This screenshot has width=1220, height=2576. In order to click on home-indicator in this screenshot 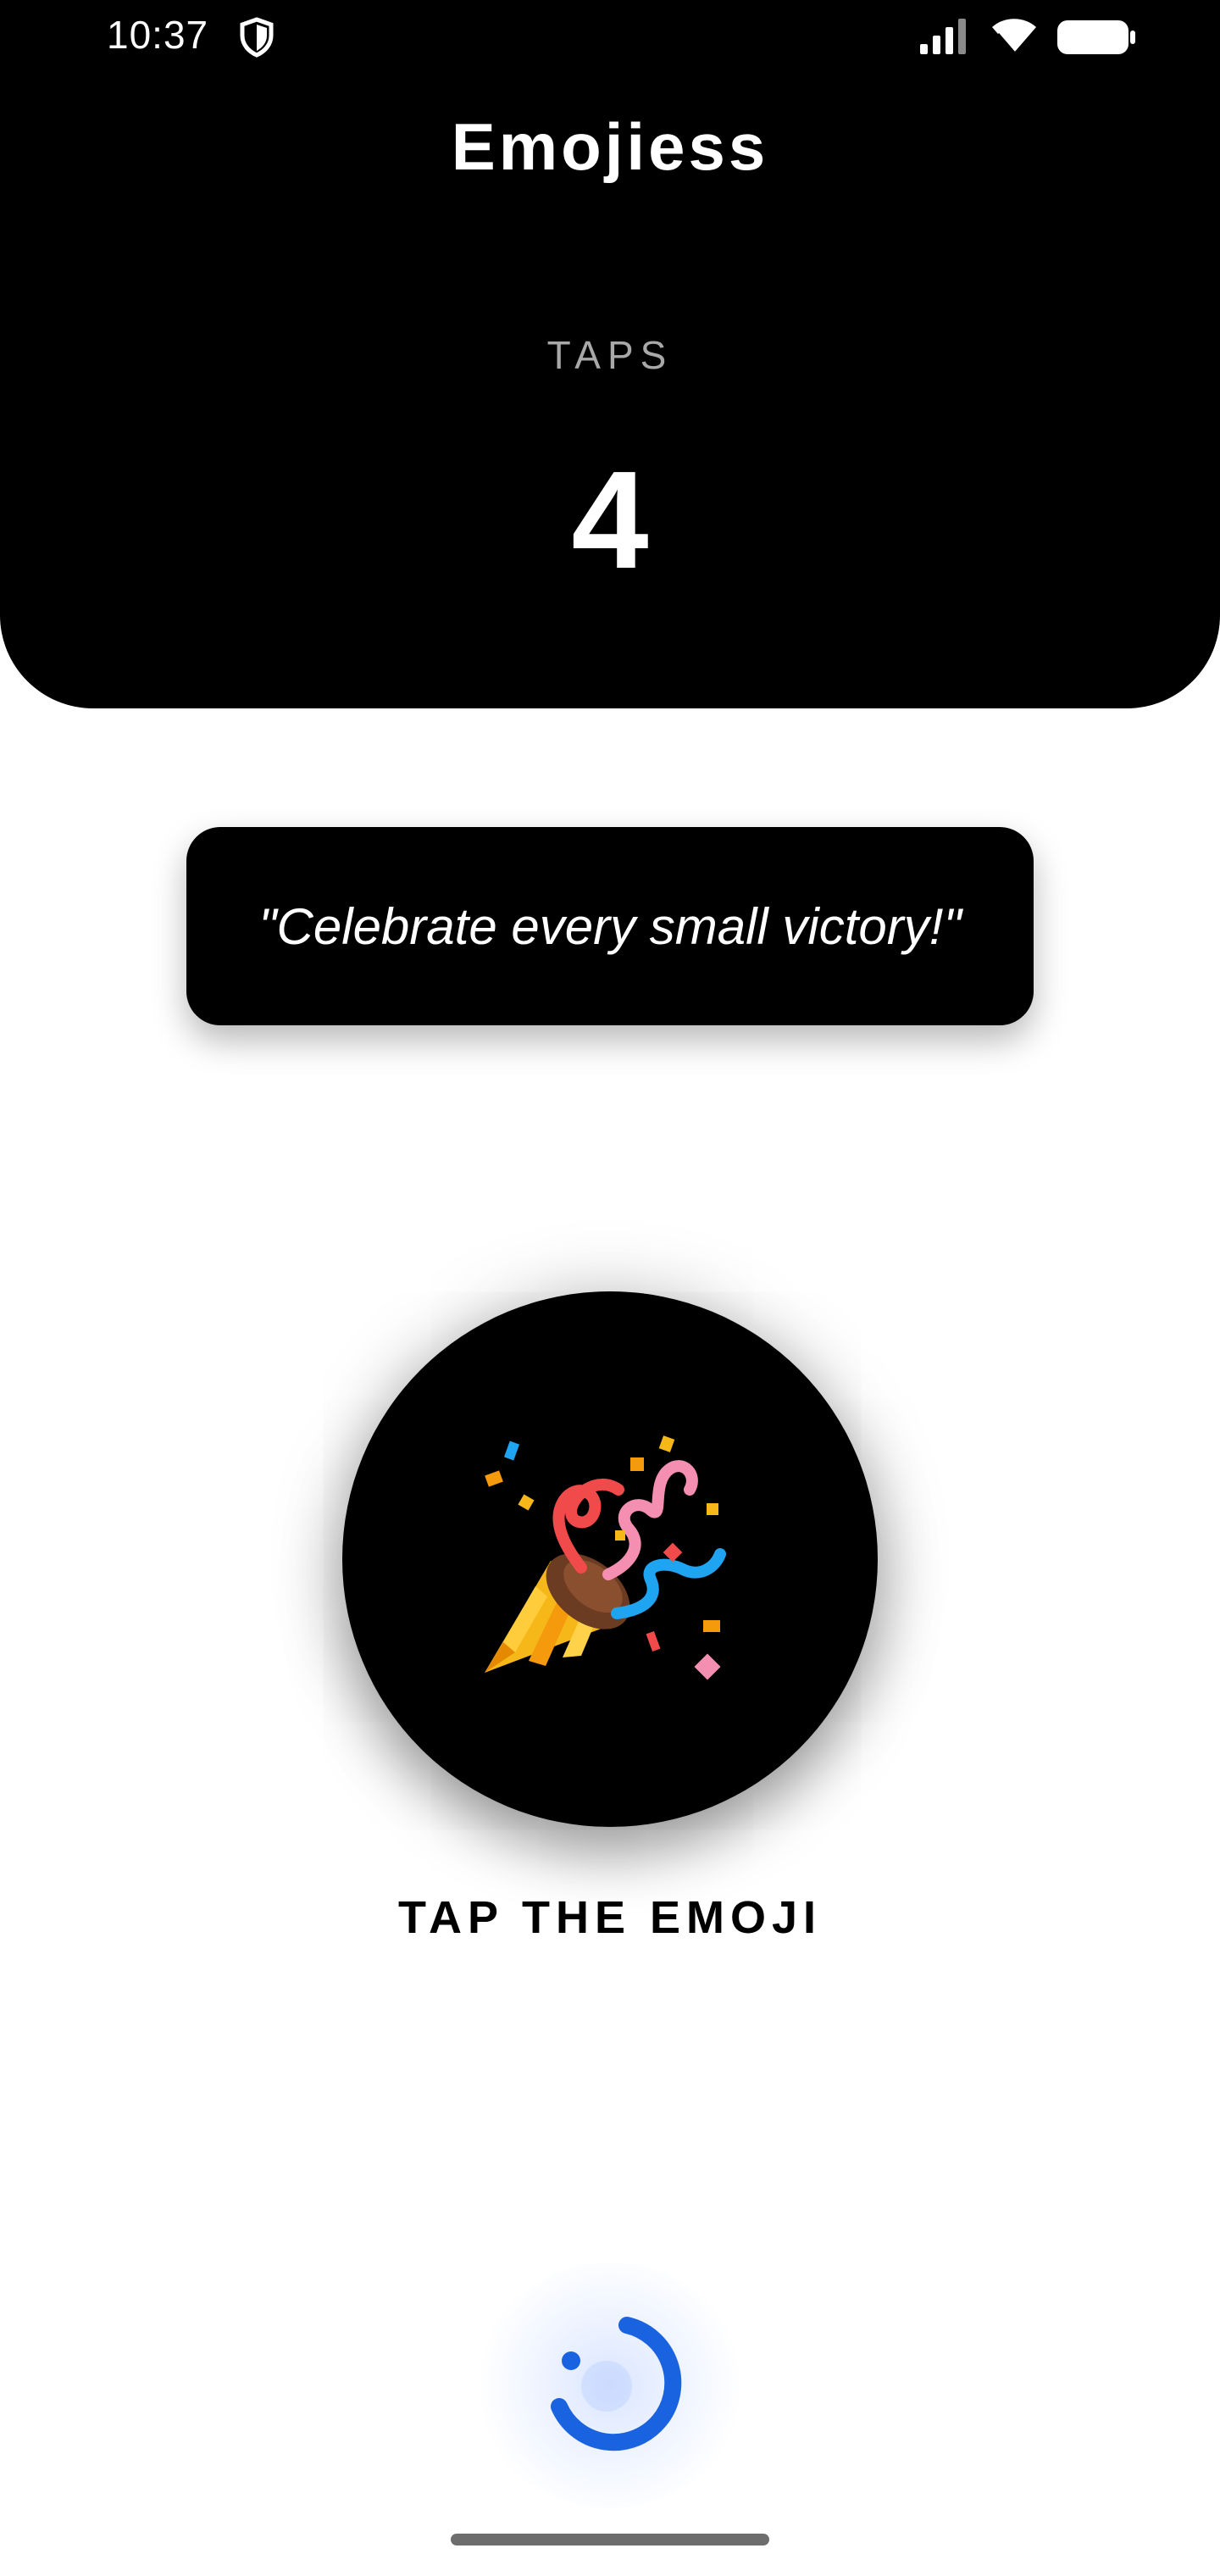, I will do `click(610, 2539)`.